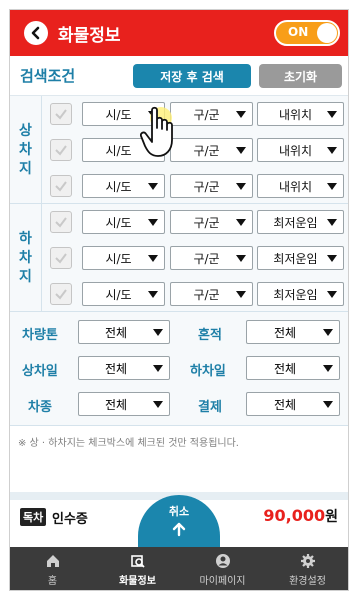 The height and width of the screenshot is (600, 358). What do you see at coordinates (331, 517) in the screenshot?
I see `price-unit: 원` at bounding box center [331, 517].